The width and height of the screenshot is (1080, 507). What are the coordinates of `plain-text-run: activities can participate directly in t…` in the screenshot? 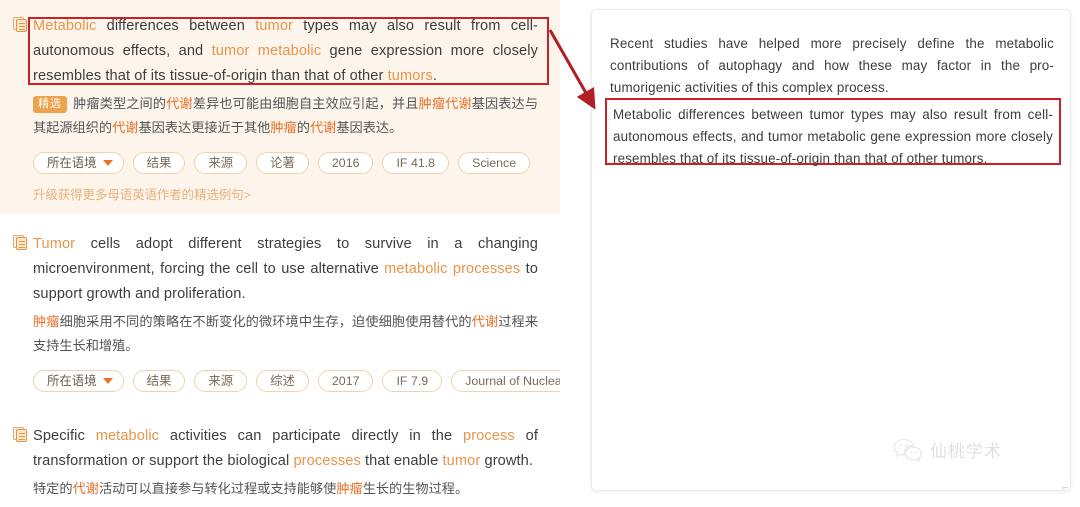 It's located at (311, 436).